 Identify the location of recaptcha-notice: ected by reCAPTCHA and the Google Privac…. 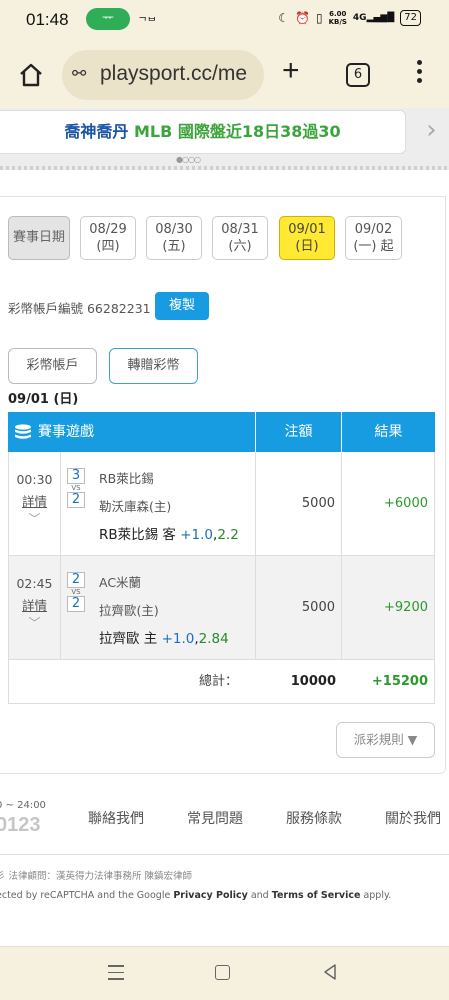
(195, 895).